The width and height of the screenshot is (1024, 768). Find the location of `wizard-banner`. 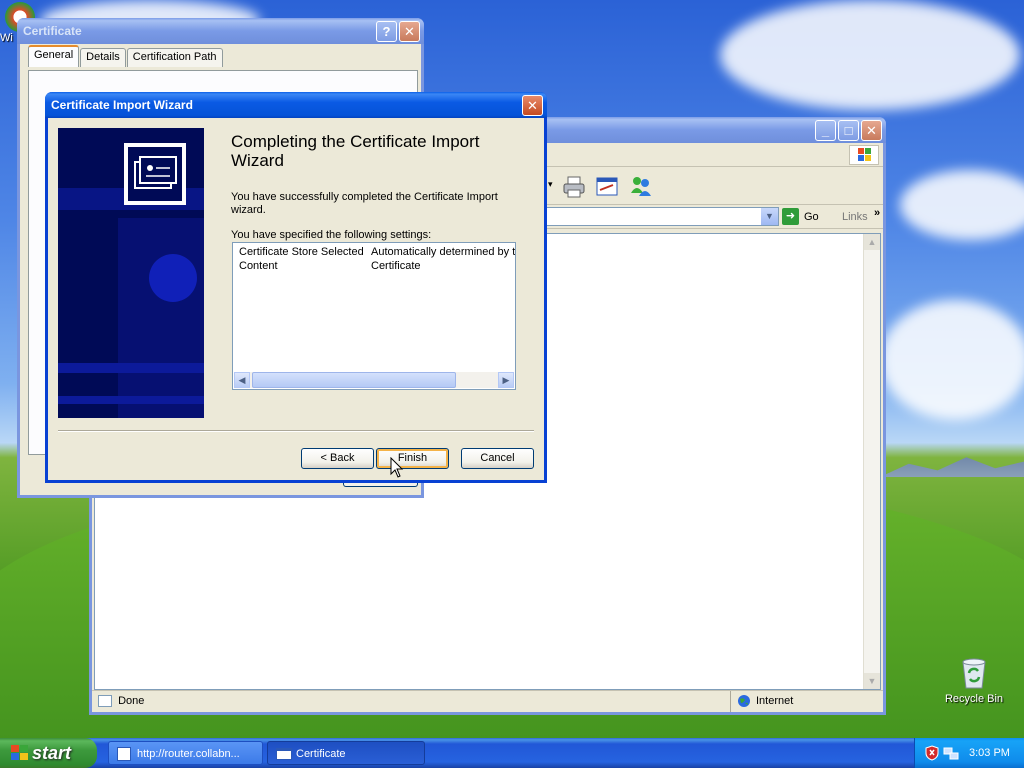

wizard-banner is located at coordinates (131, 273).